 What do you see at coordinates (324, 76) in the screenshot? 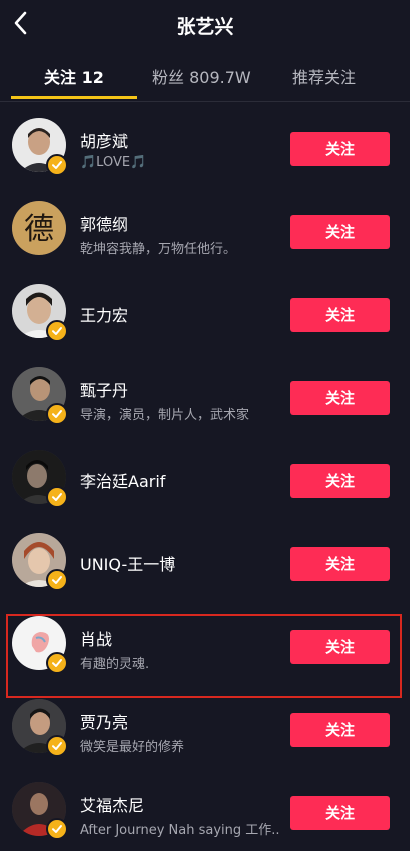
I see `tab-recommended: 推荐关注` at bounding box center [324, 76].